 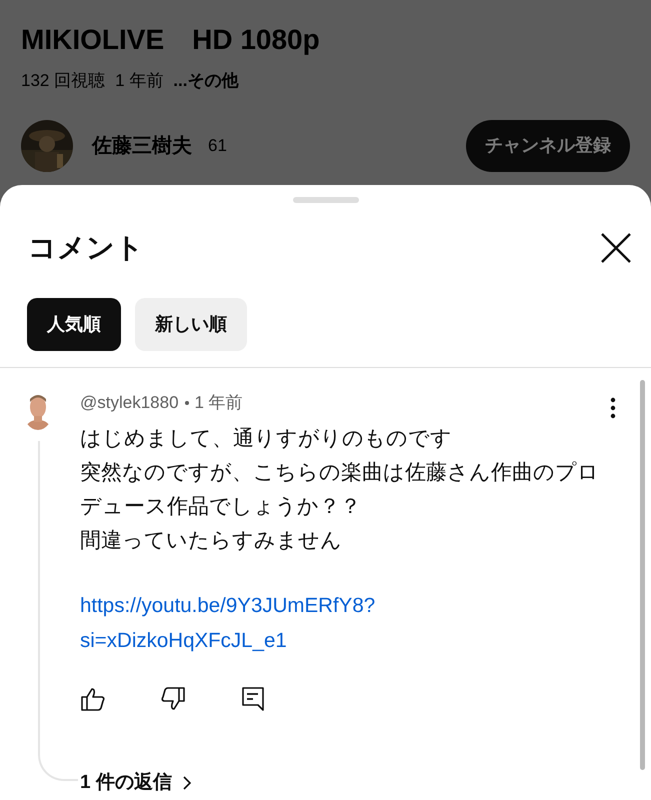 I want to click on comment-author: @stylek1880, so click(x=129, y=403).